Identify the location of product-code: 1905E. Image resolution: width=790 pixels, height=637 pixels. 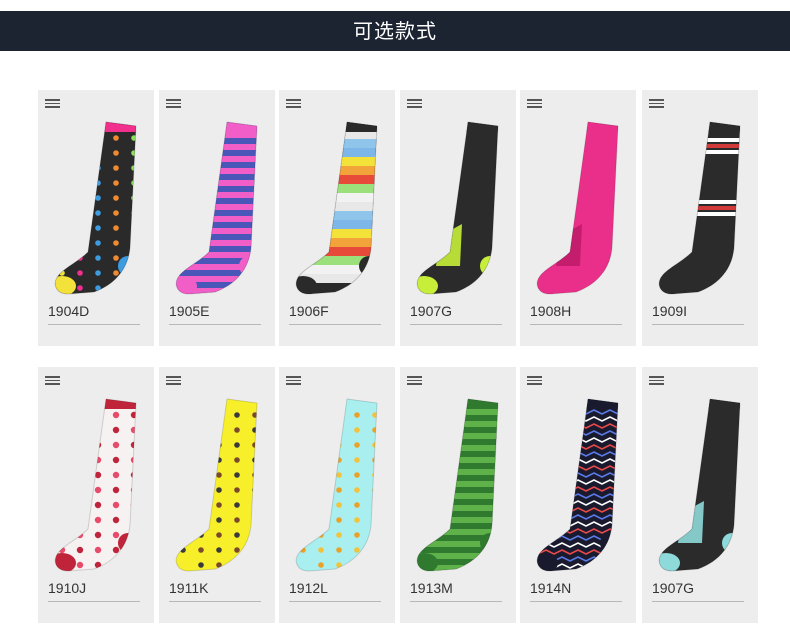
(189, 311).